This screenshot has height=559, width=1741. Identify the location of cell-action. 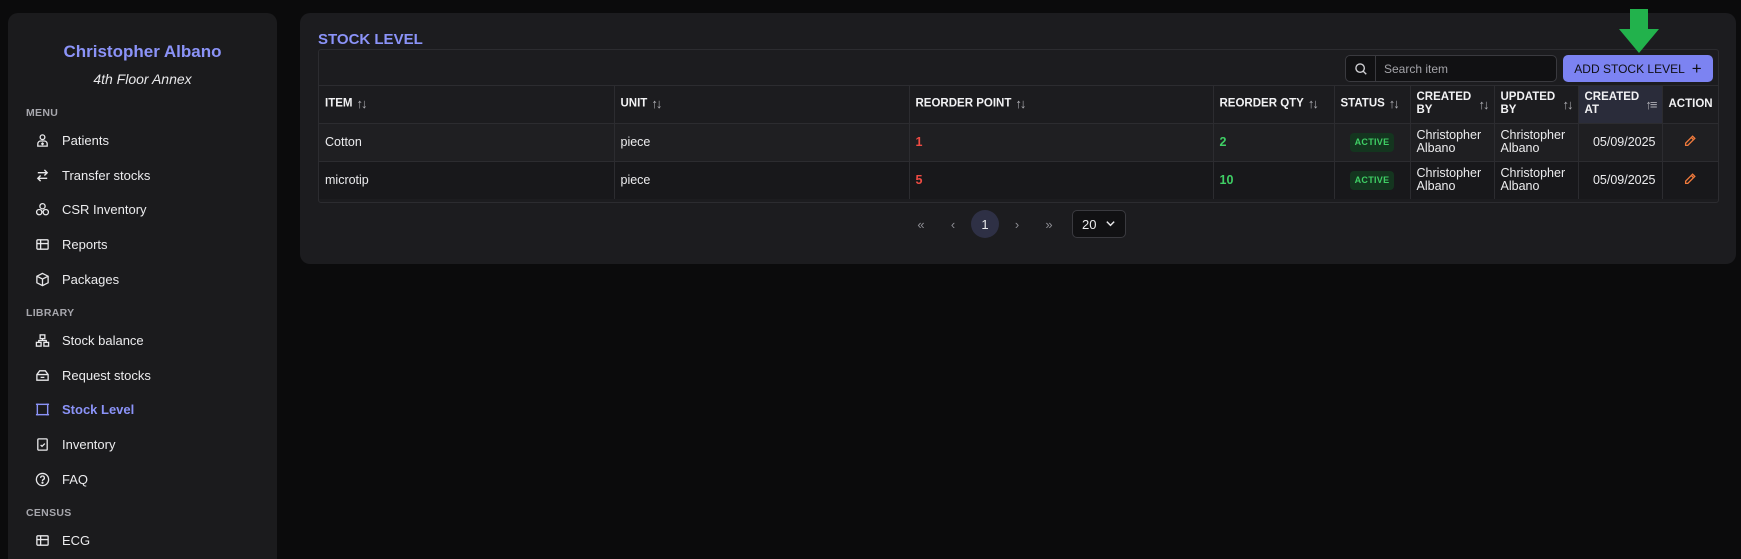
(1690, 180).